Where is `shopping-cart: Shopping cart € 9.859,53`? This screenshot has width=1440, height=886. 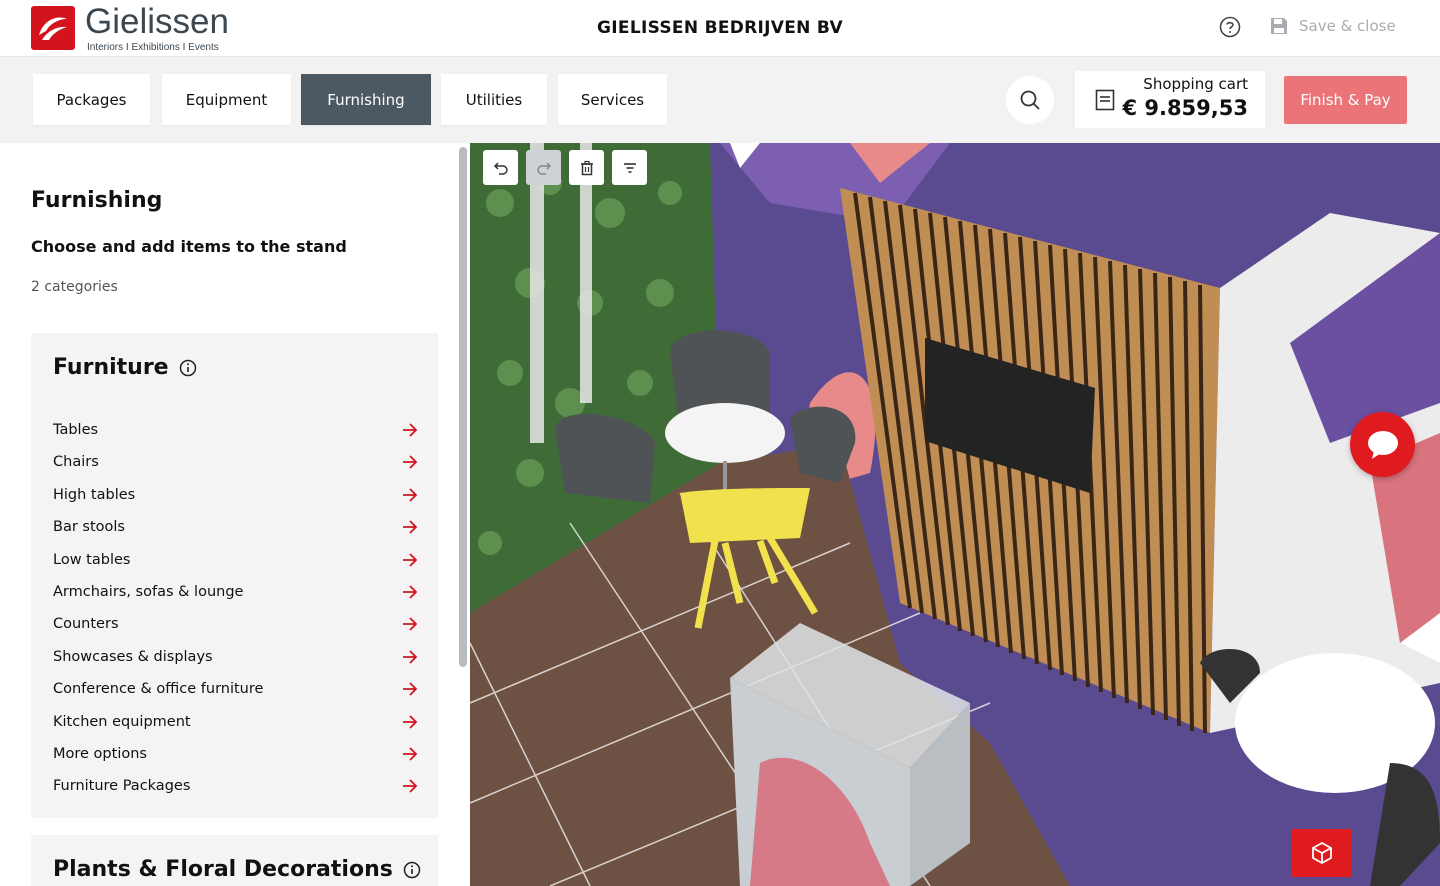 shopping-cart: Shopping cart € 9.859,53 is located at coordinates (1170, 99).